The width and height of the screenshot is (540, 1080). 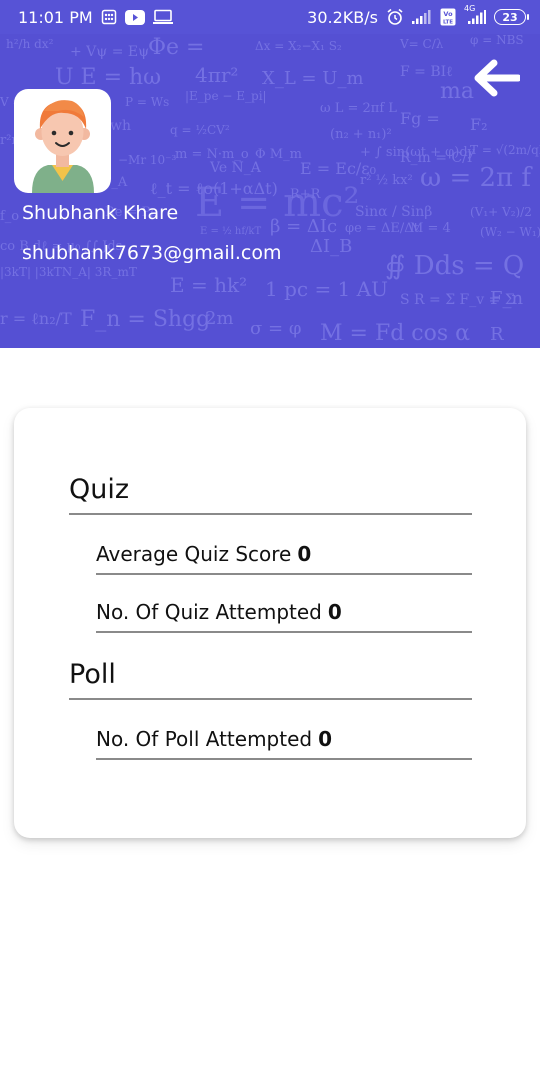 What do you see at coordinates (162, 17) in the screenshot?
I see `cast-icon` at bounding box center [162, 17].